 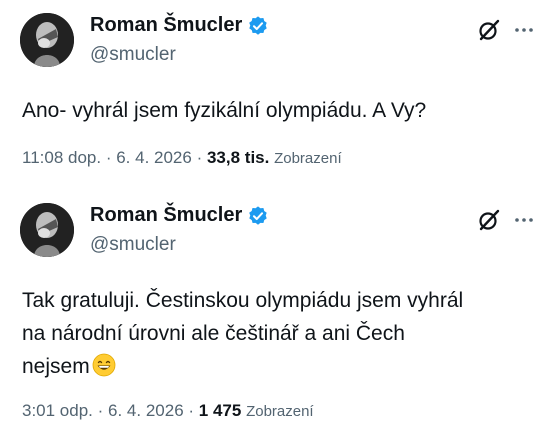 I want to click on tweet-meta: 3:01 odp. · 6. 4. 2026 · 1 475 Zobrazení, so click(x=168, y=411).